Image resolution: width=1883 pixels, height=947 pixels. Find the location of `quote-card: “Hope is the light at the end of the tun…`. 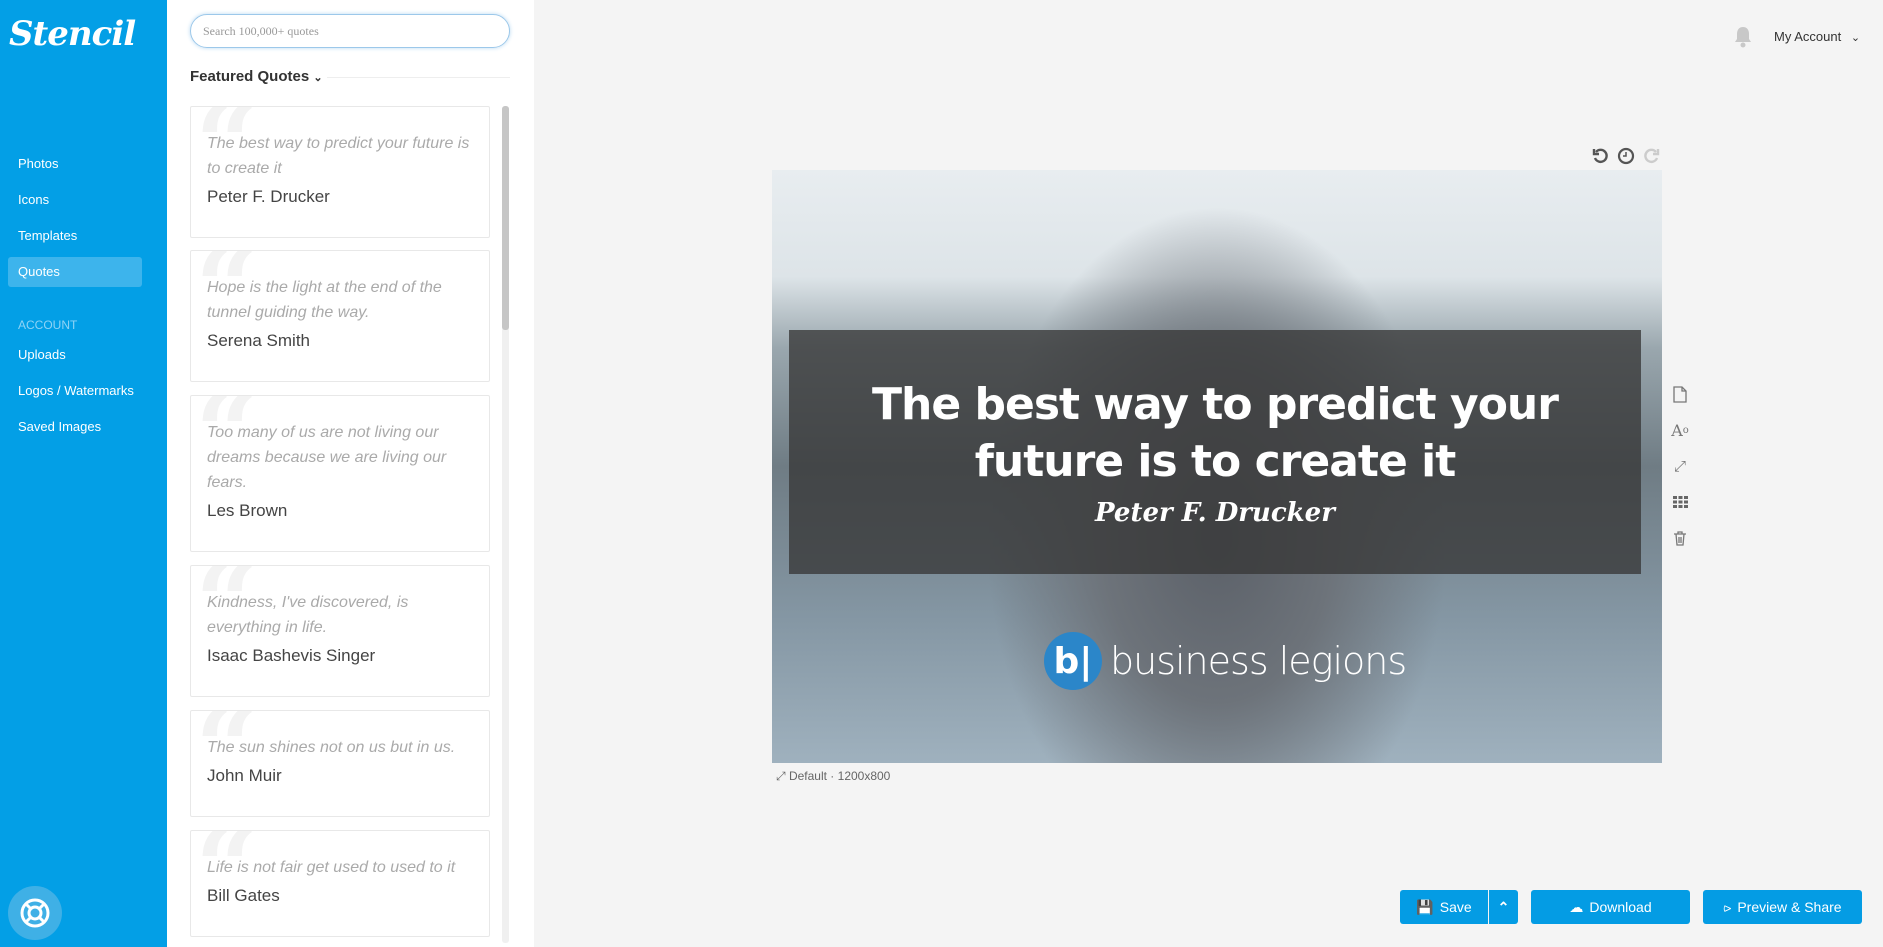

quote-card: “Hope is the light at the end of the tun… is located at coordinates (340, 316).